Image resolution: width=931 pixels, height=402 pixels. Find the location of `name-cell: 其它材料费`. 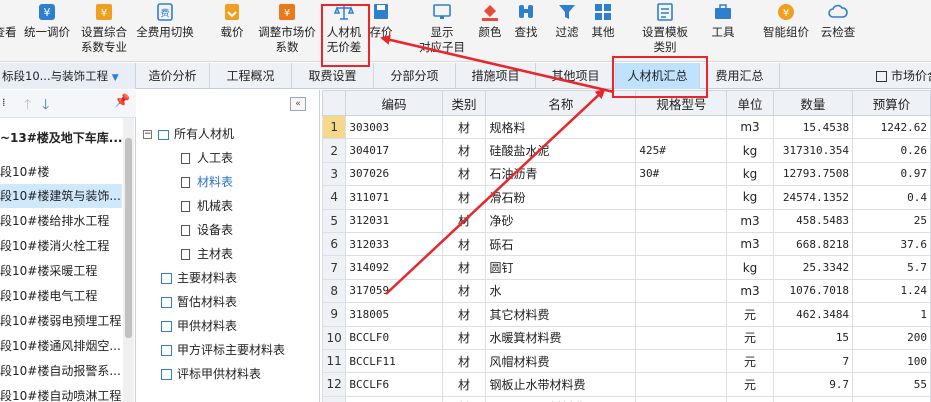

name-cell: 其它材料费 is located at coordinates (561, 314).